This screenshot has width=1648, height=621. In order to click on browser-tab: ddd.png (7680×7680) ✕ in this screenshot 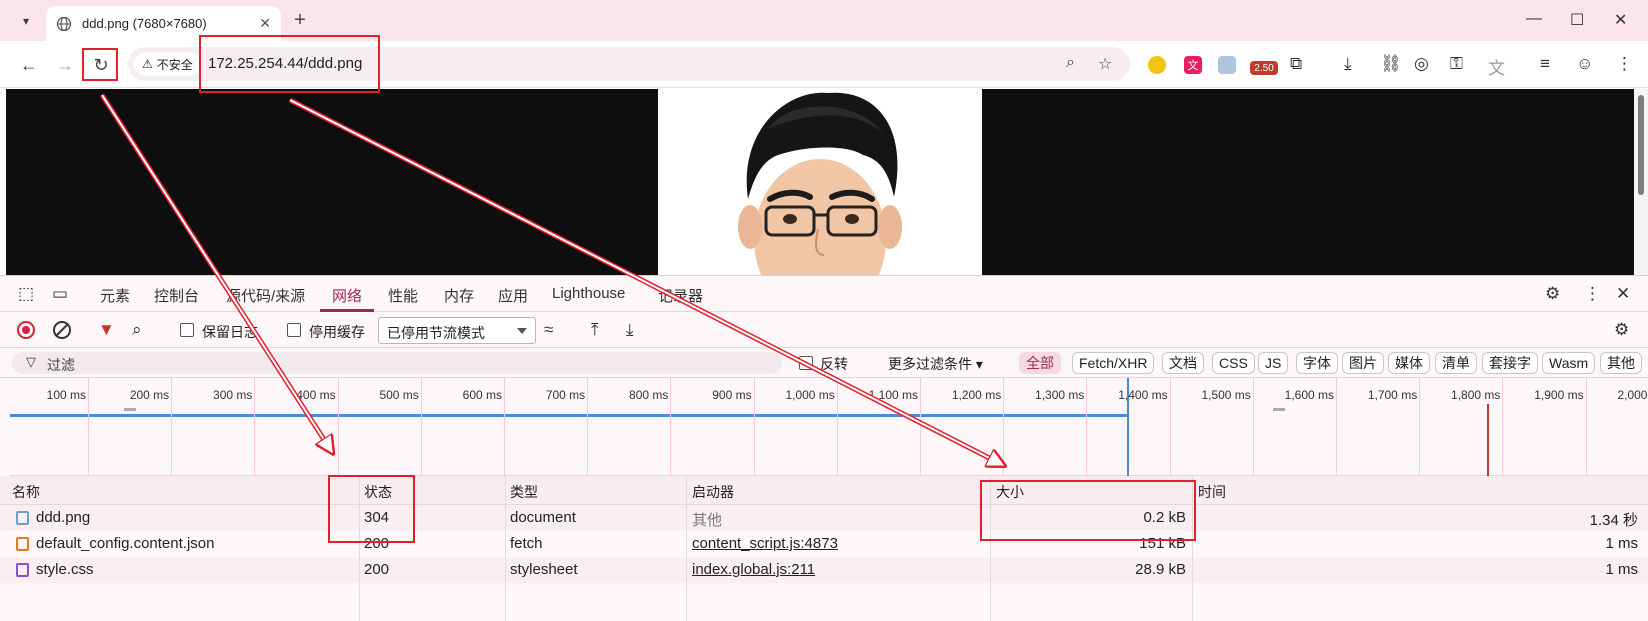, I will do `click(163, 23)`.